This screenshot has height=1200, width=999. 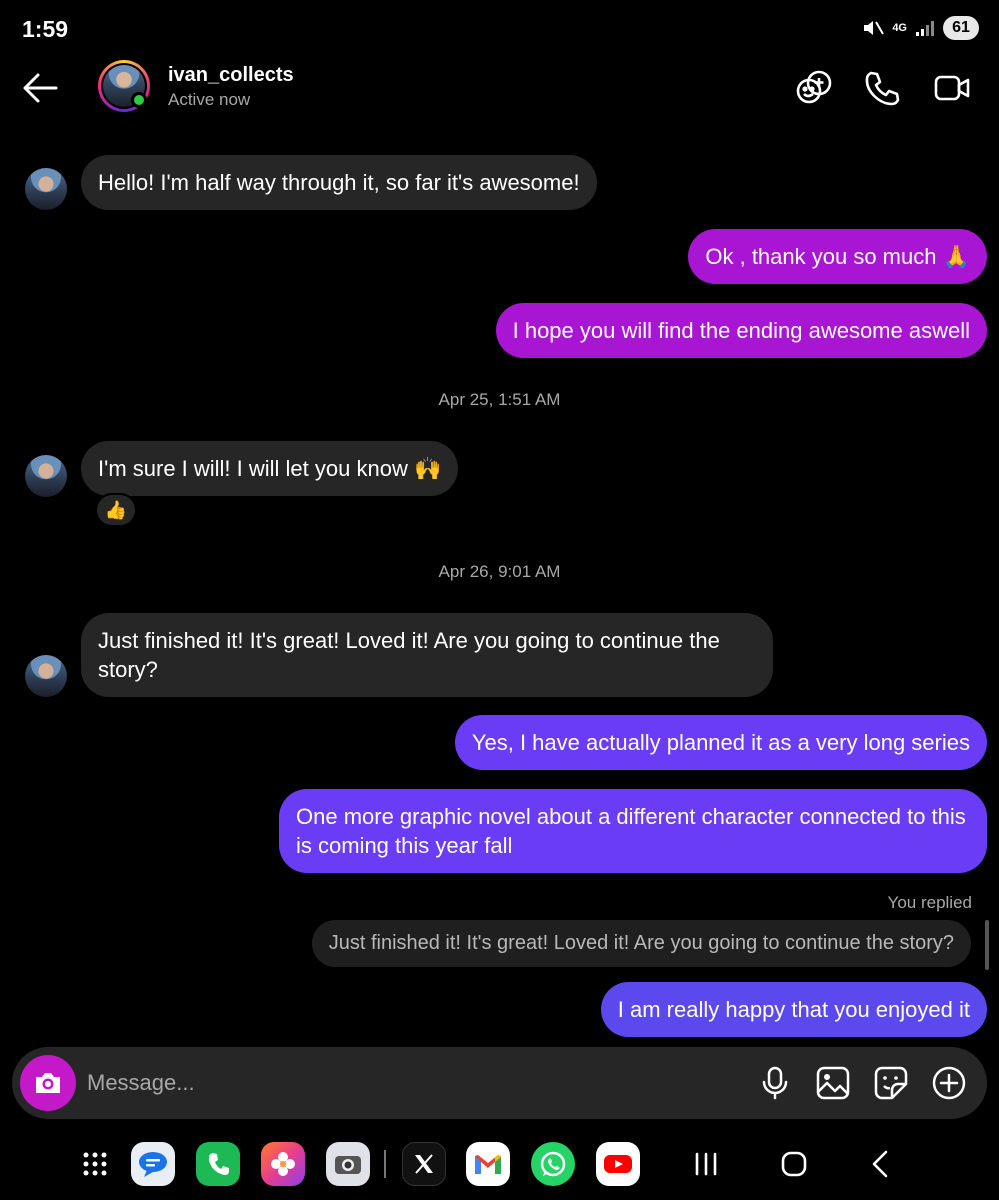 I want to click on online-indicator, so click(x=139, y=100).